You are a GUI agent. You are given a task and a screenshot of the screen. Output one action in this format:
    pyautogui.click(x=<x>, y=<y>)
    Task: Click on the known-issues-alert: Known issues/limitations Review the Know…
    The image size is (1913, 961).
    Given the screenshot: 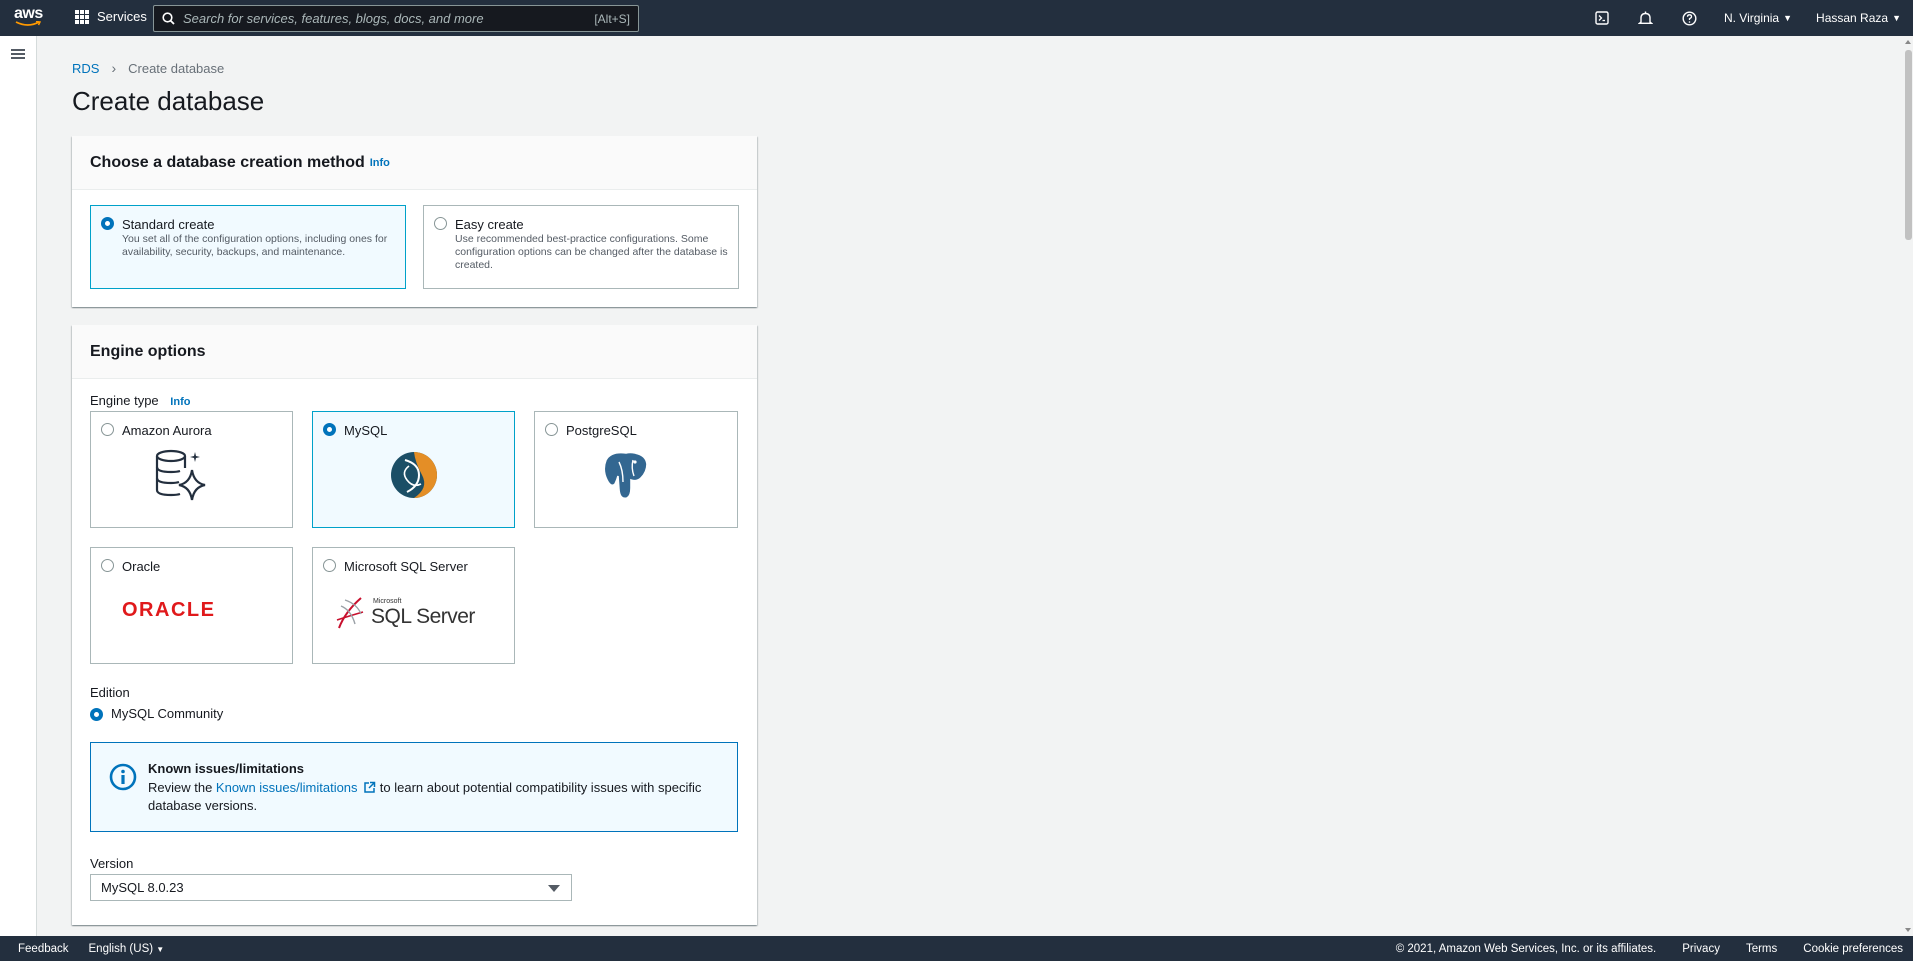 What is the action you would take?
    pyautogui.click(x=414, y=787)
    